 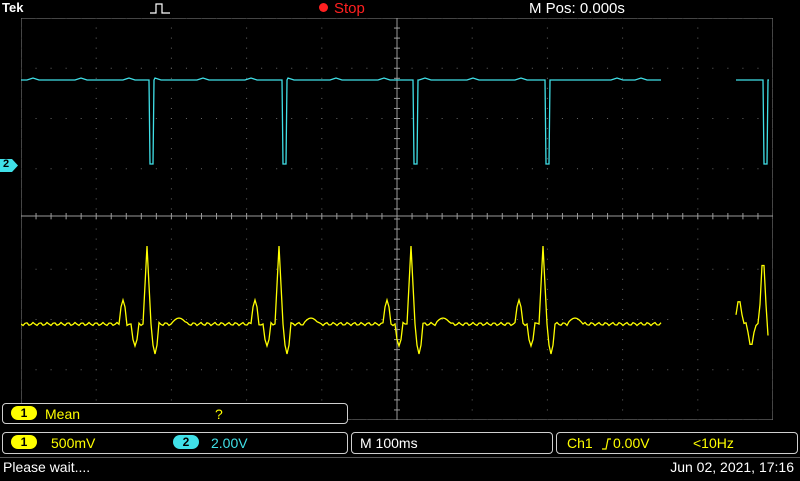 I want to click on trigger-frequency: <10Hz, so click(x=713, y=443).